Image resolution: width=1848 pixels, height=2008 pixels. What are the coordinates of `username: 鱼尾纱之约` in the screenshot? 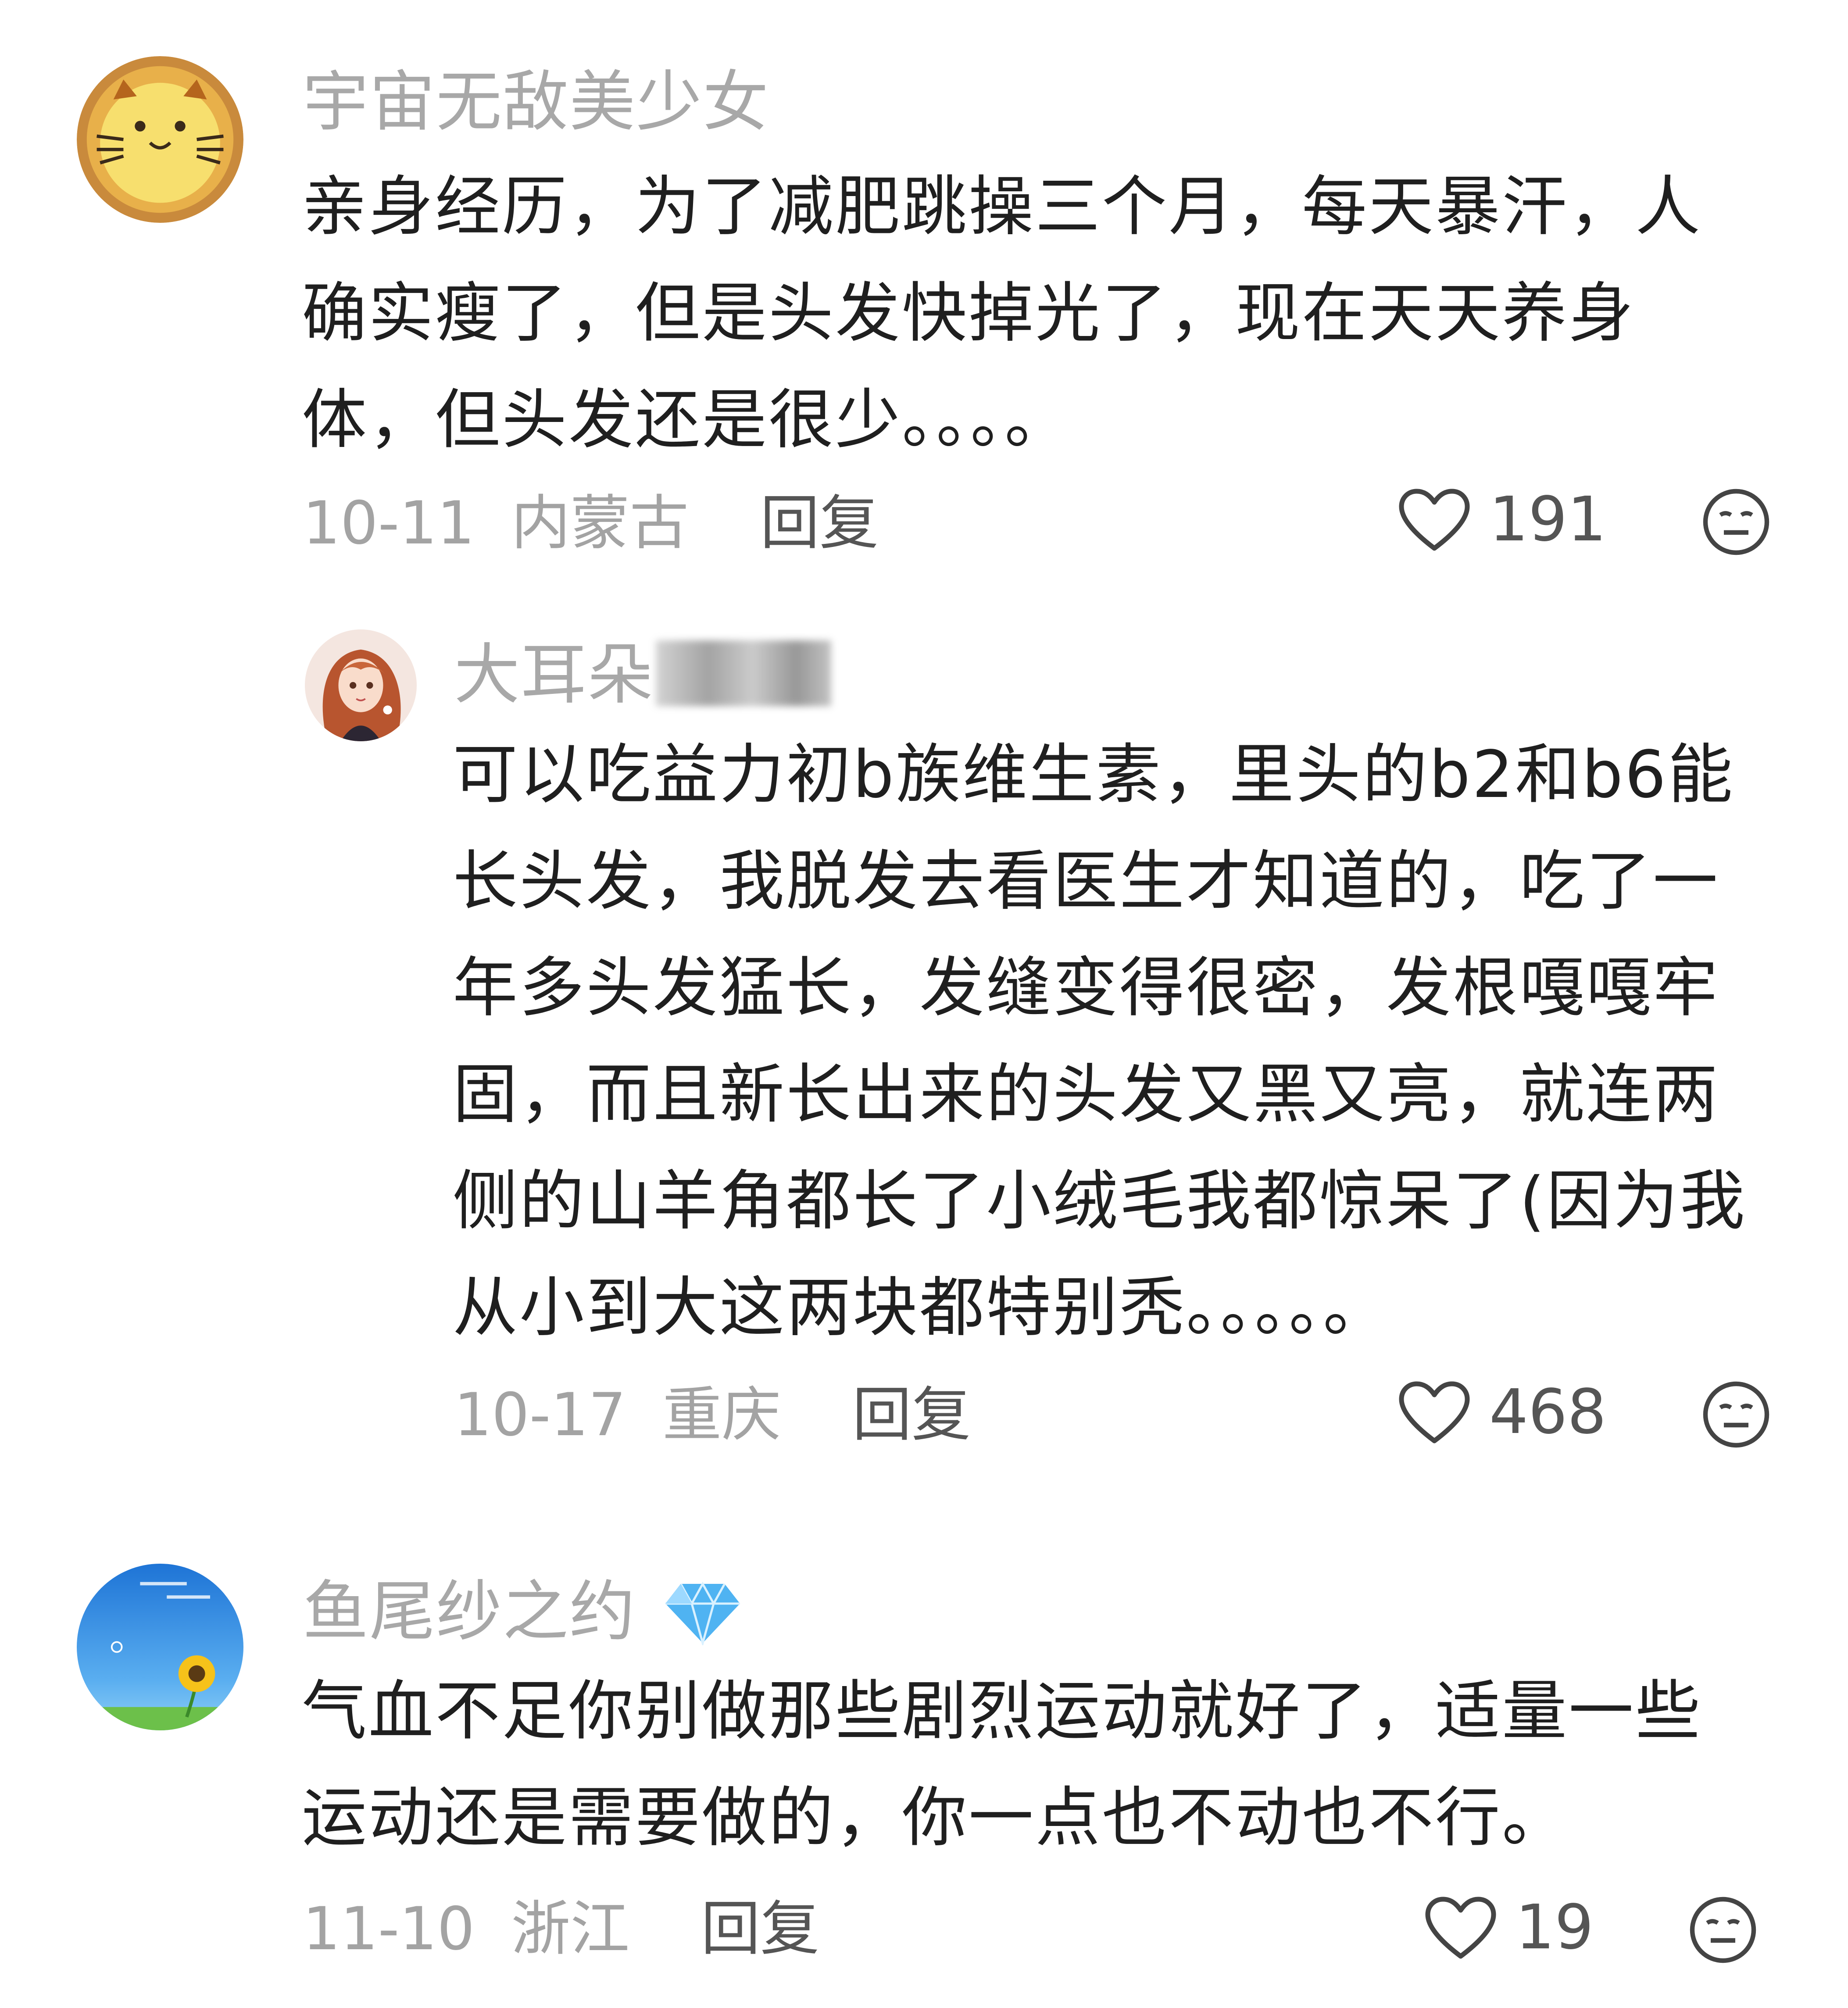 It's located at (522, 1612).